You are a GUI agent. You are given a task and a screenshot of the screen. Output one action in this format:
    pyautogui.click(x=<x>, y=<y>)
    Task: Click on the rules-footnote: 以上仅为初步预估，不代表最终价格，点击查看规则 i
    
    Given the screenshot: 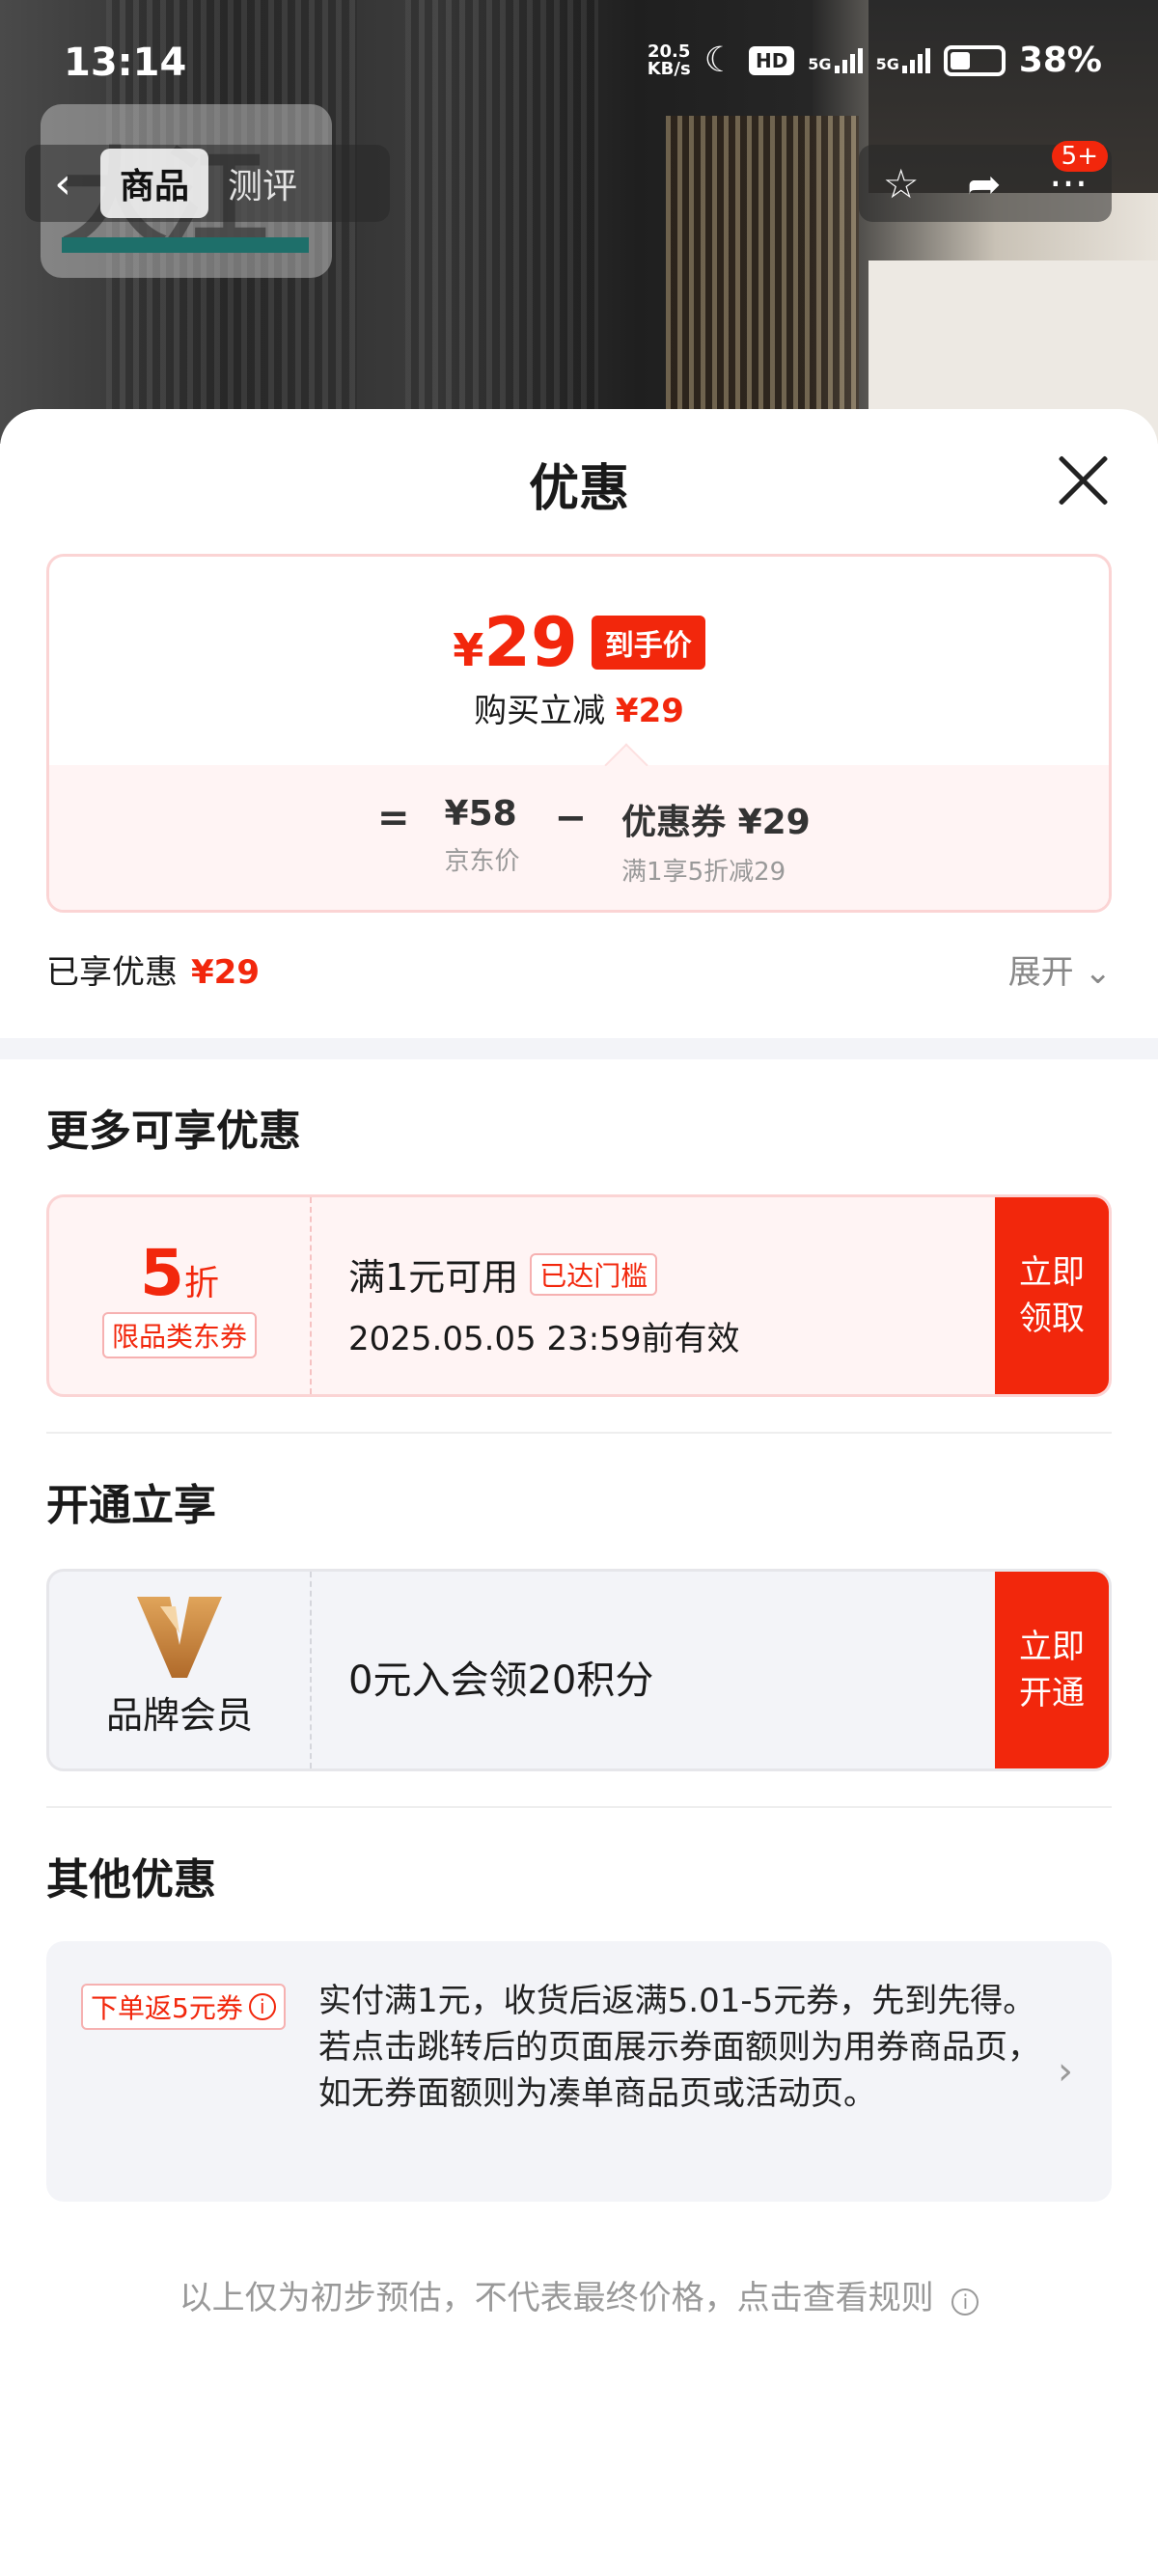 What is the action you would take?
    pyautogui.click(x=579, y=2295)
    